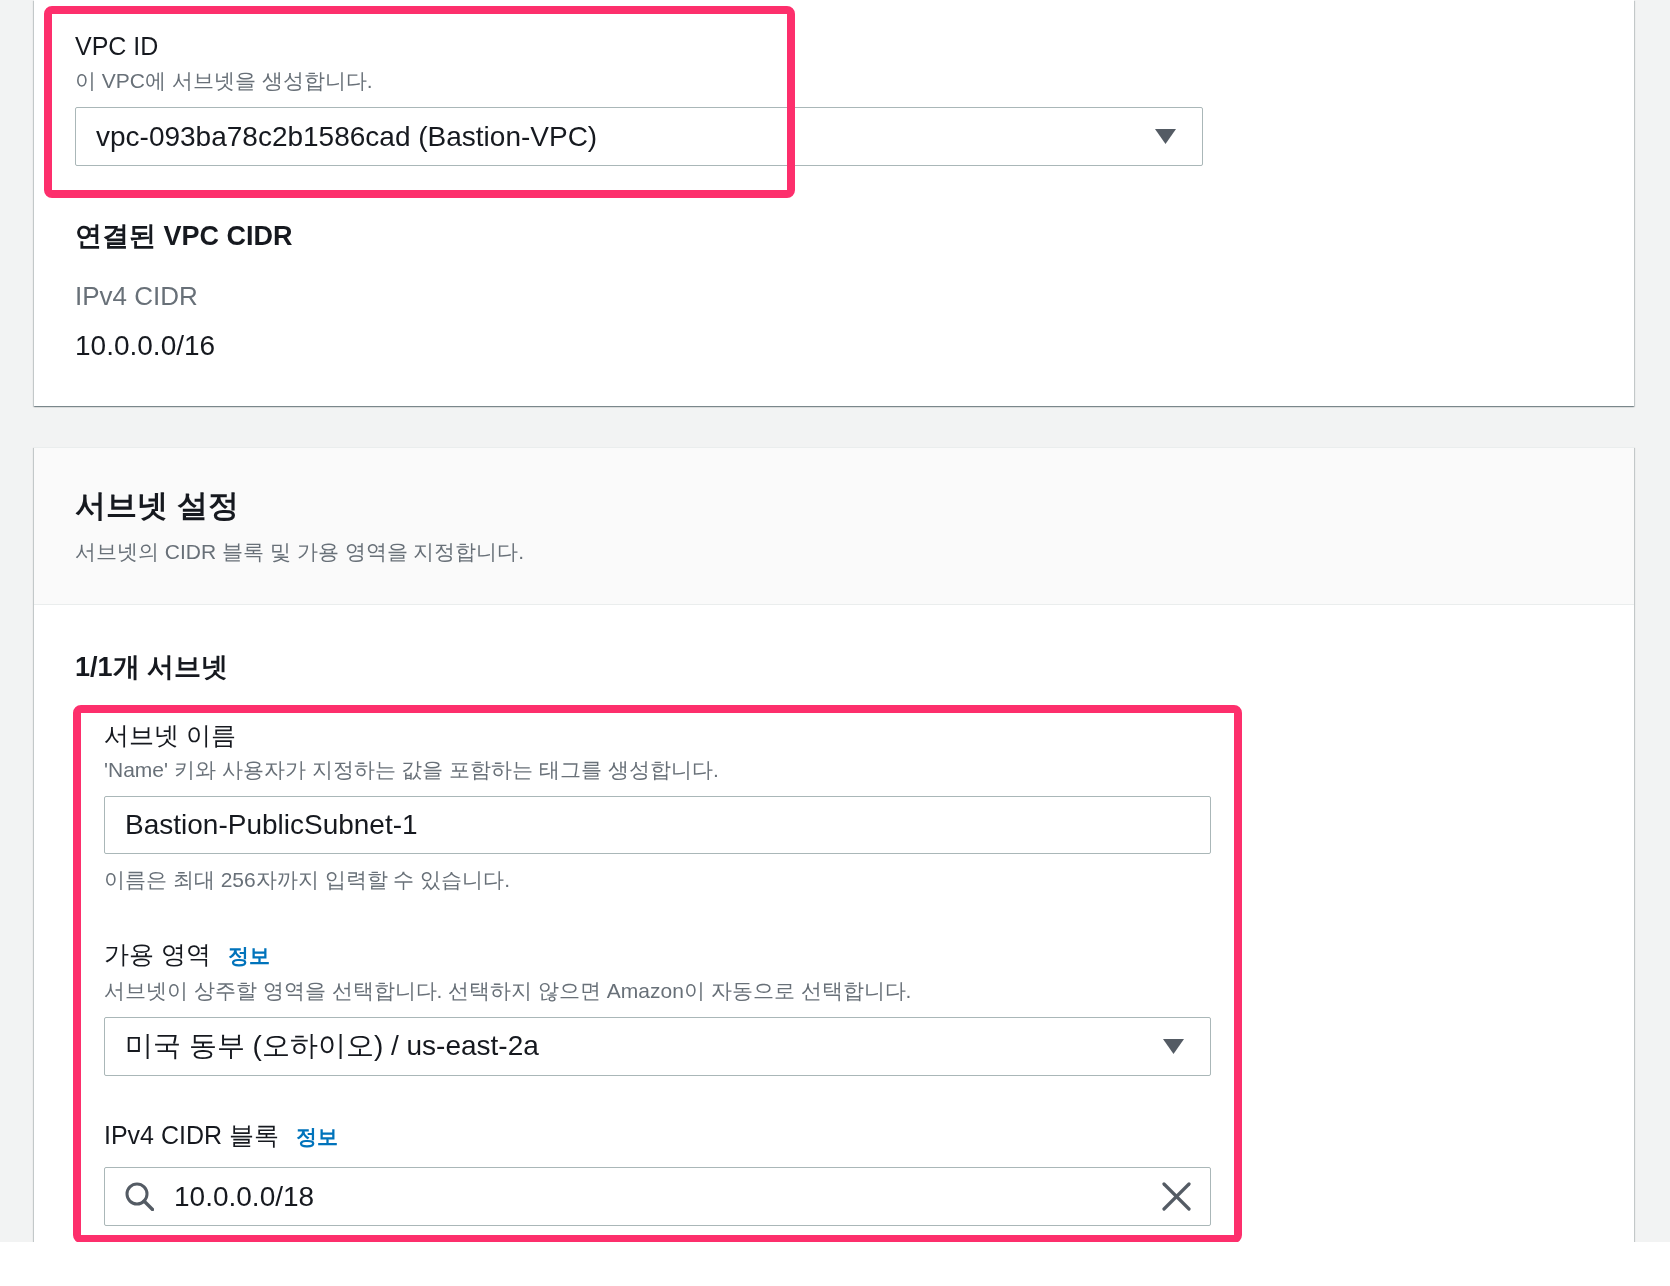 The height and width of the screenshot is (1286, 1670). I want to click on field-description: 'Name' 키와 사용자가 지정하는 값을 포함하는 태그를 생성합니다., so click(412, 770).